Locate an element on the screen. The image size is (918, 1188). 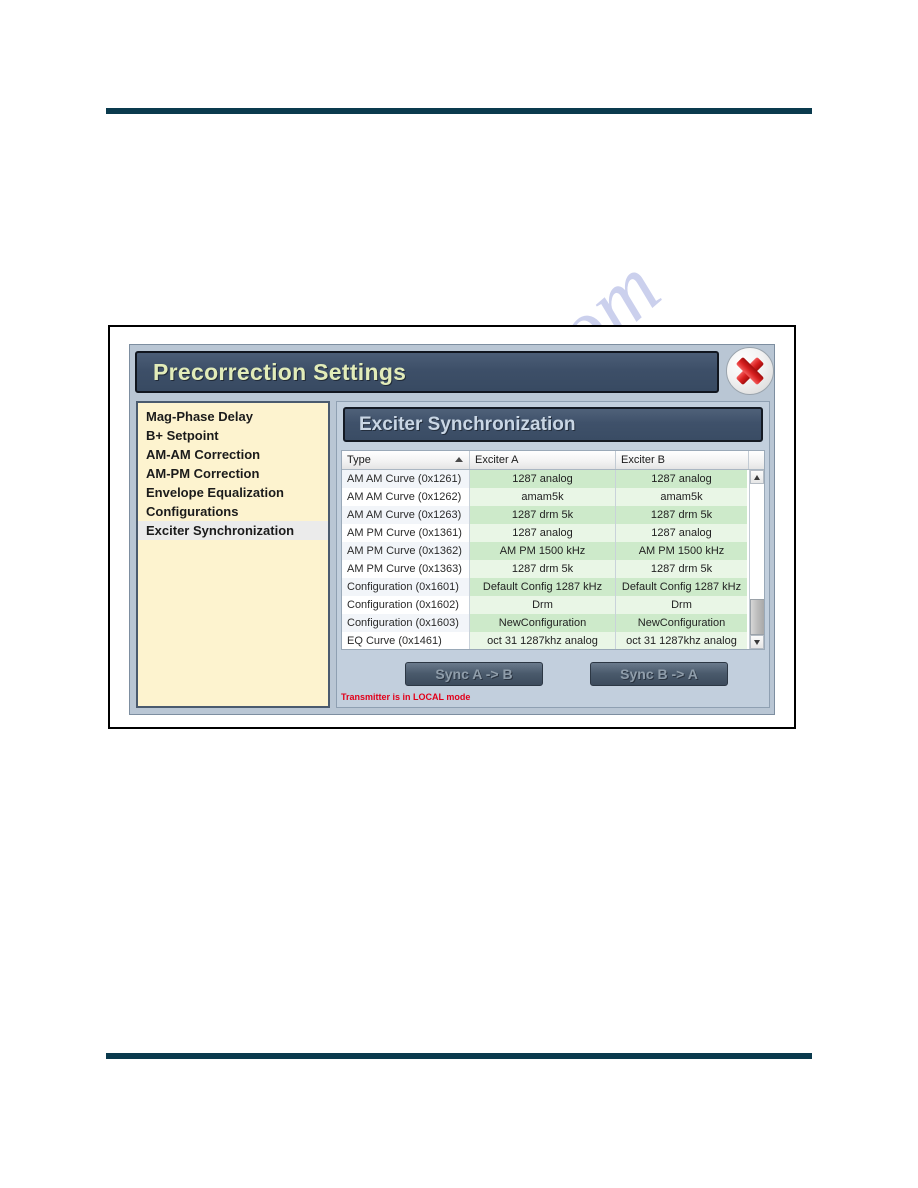
panel-header: Exciter Synchronization is located at coordinates (553, 424).